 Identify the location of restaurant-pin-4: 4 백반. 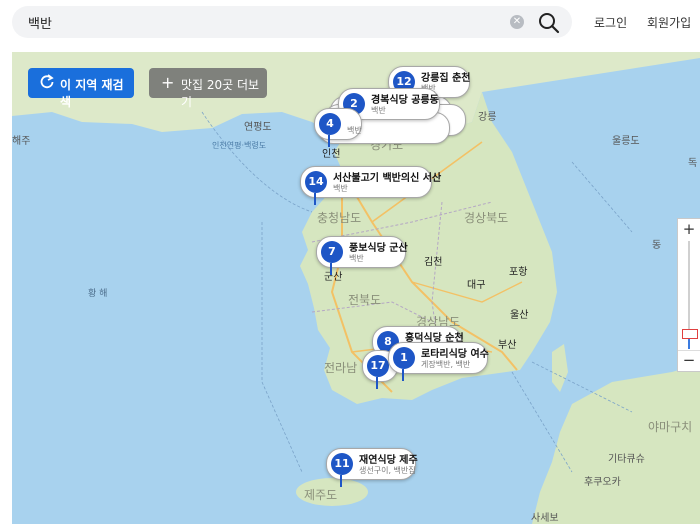
(338, 127).